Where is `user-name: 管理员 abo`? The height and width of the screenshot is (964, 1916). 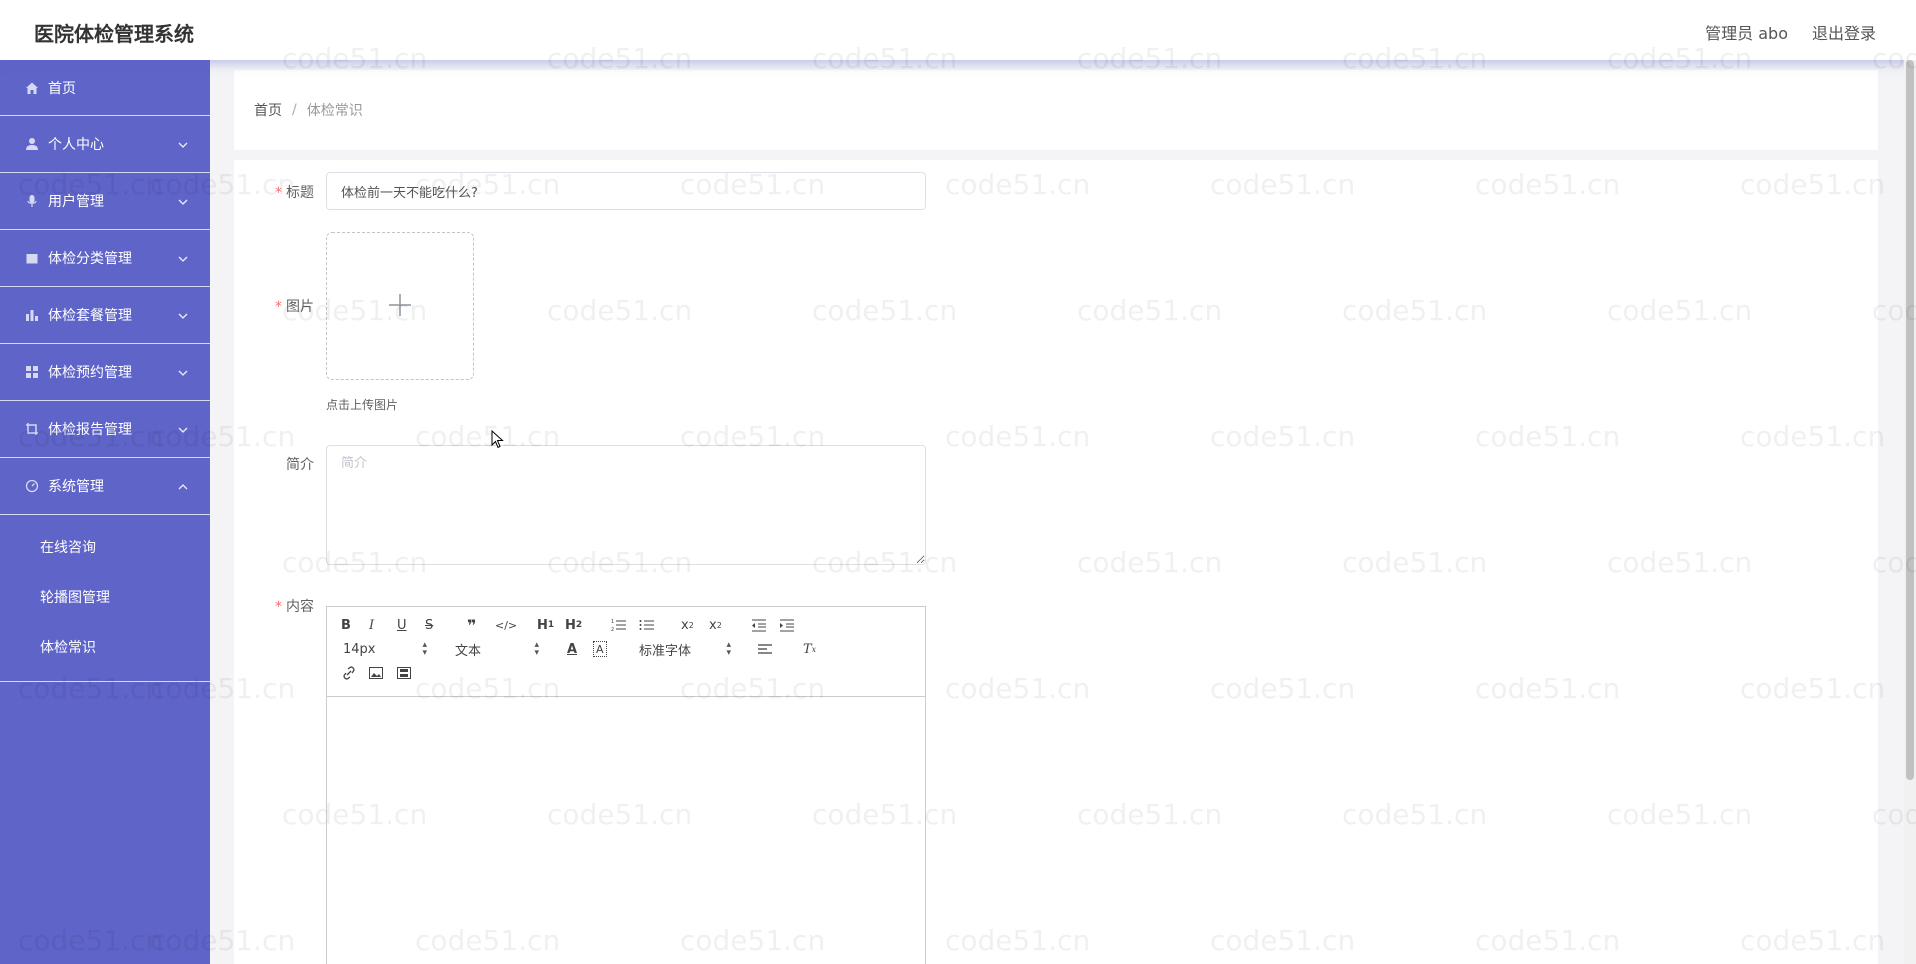
user-name: 管理员 abo is located at coordinates (1746, 32).